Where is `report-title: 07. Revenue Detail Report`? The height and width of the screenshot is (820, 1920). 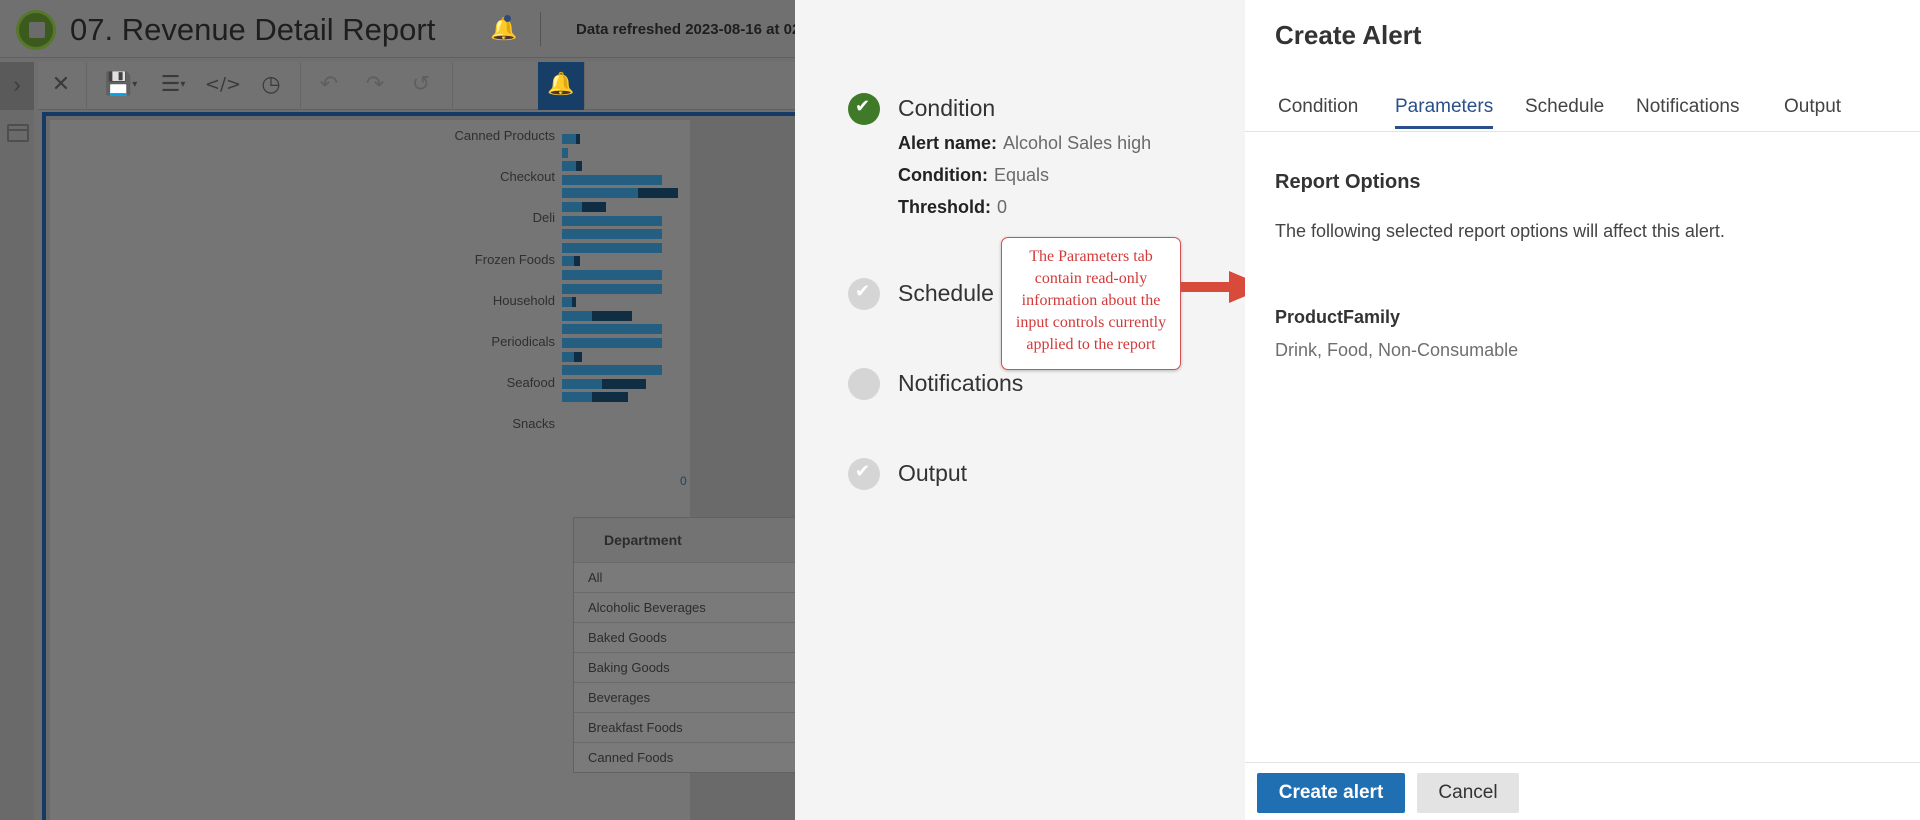
report-title: 07. Revenue Detail Report is located at coordinates (253, 29).